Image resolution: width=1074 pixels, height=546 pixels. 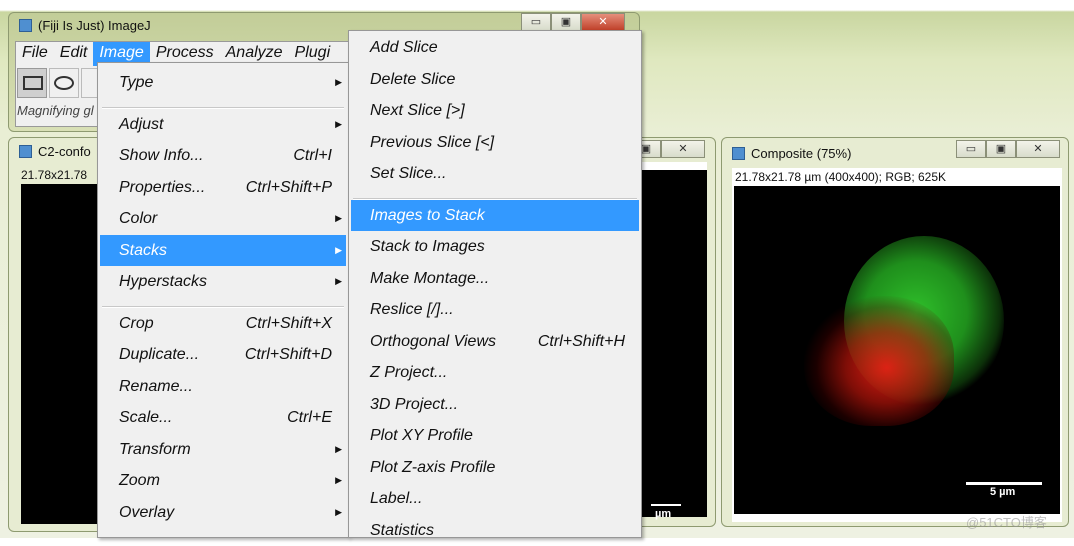 What do you see at coordinates (223, 155) in the screenshot?
I see `menu-item-show-info: Show Info... Ctrl+I` at bounding box center [223, 155].